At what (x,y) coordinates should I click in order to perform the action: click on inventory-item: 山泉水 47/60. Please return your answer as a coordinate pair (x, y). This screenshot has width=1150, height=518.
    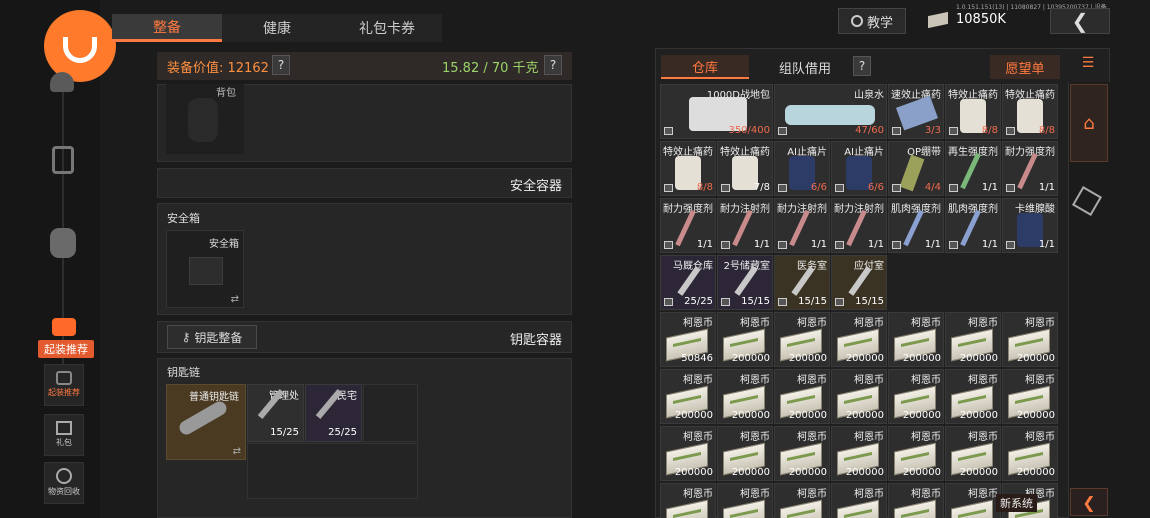
    Looking at the image, I should click on (830, 111).